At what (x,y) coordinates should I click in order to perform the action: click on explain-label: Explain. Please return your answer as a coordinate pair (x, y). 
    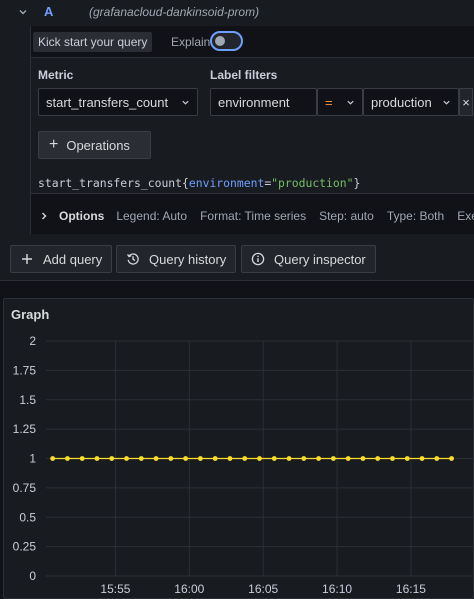
    Looking at the image, I should click on (191, 42).